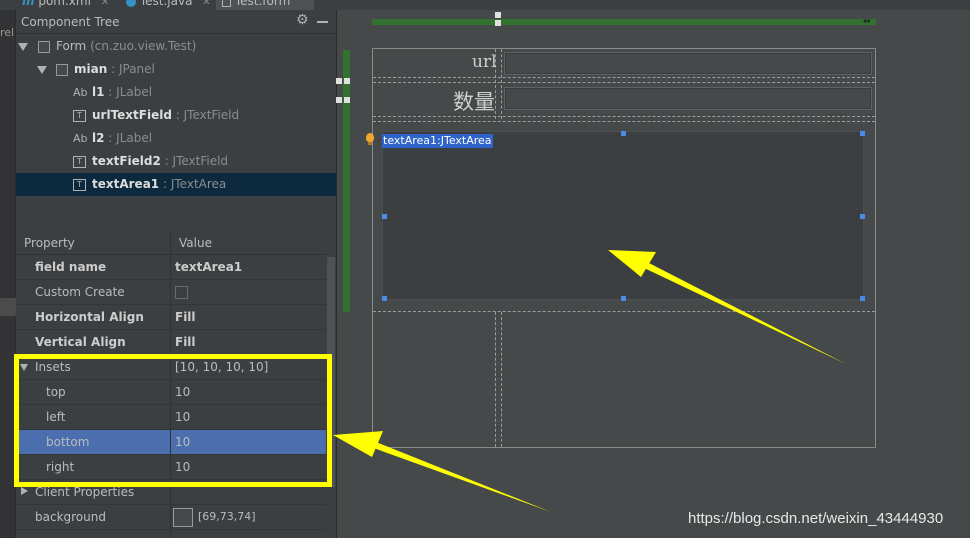  I want to click on custom-create-checkbox, so click(181, 292).